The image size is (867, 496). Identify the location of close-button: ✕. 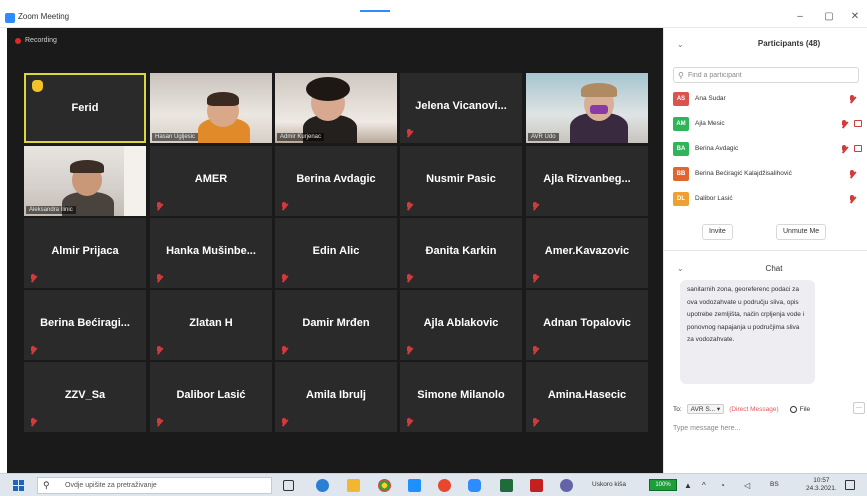
(855, 16).